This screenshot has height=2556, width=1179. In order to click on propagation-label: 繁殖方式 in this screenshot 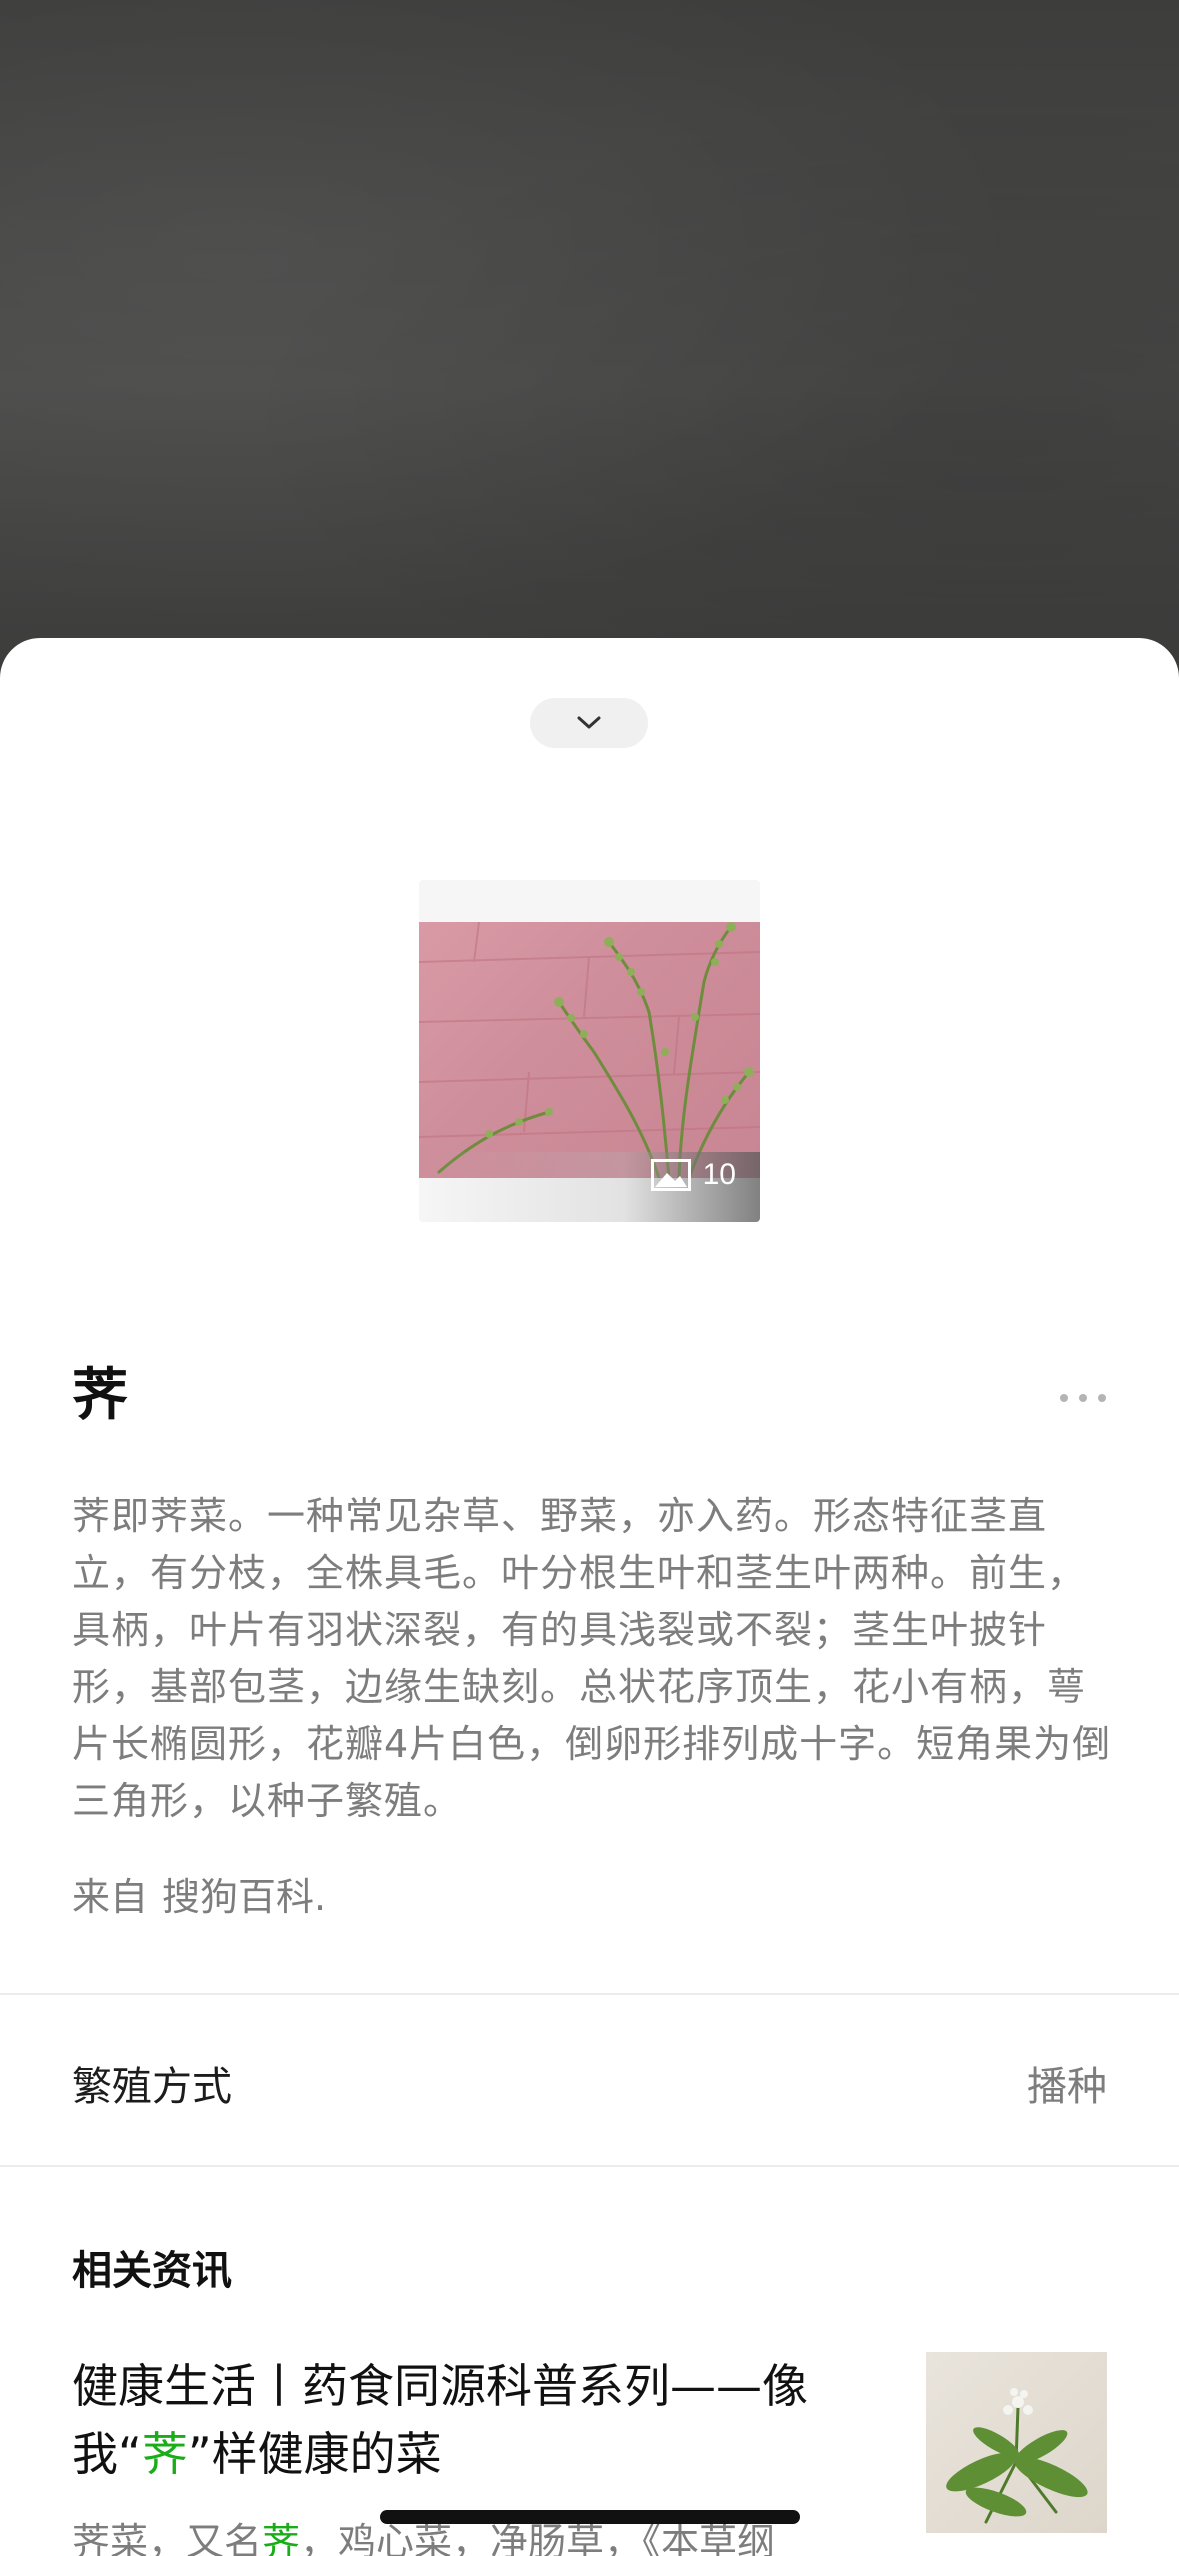, I will do `click(152, 2087)`.